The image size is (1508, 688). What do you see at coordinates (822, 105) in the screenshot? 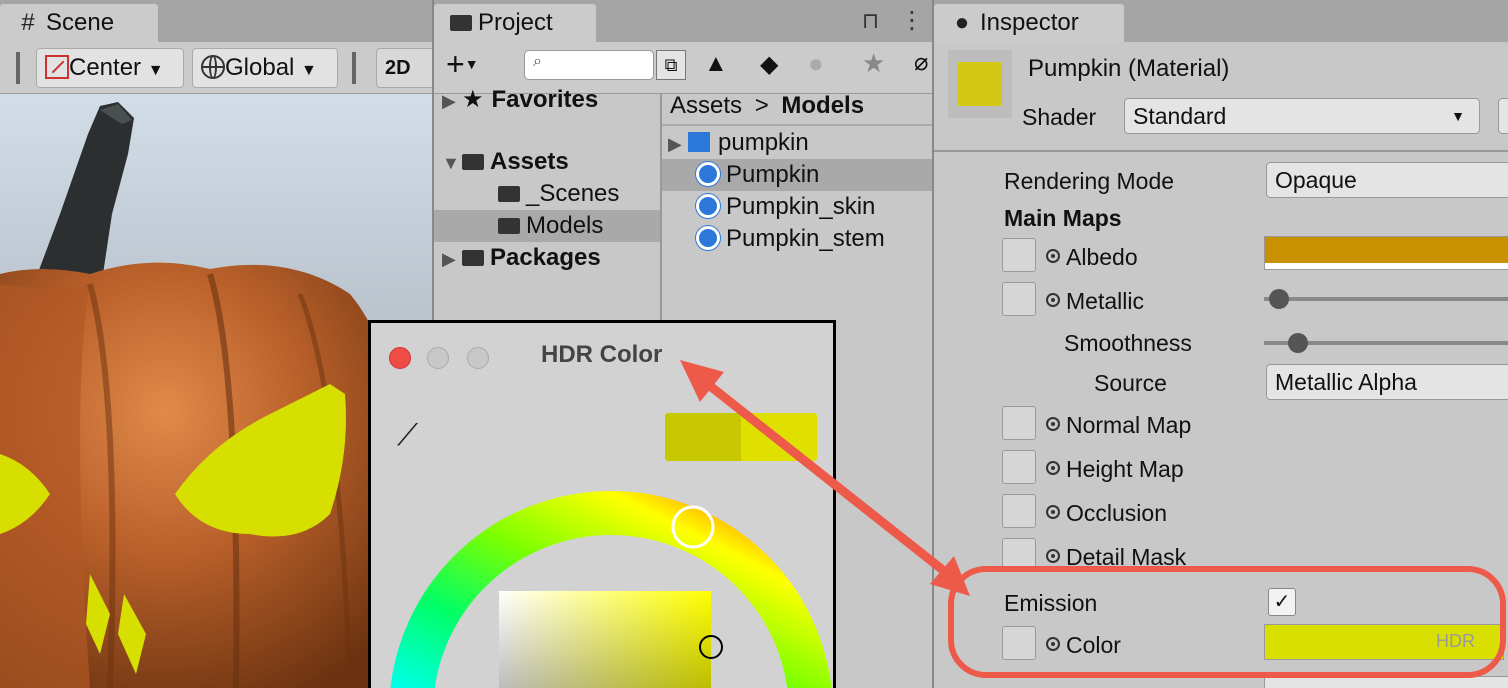
I see `breadcrumb-models: Models` at bounding box center [822, 105].